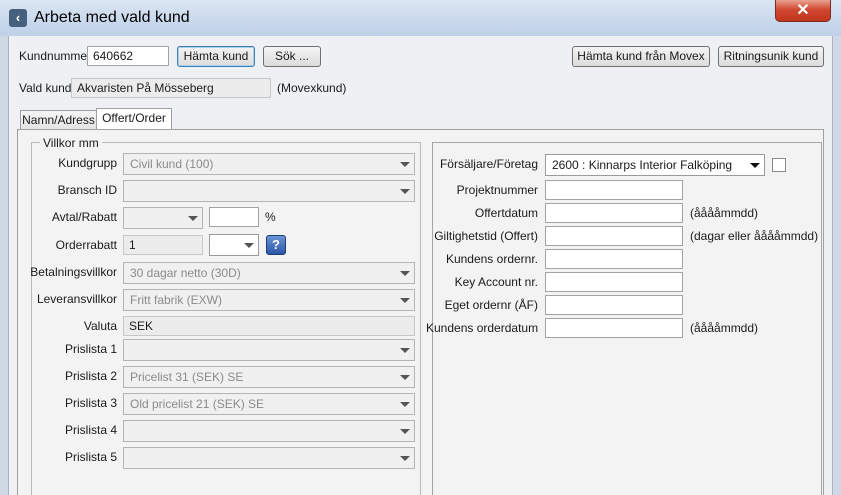 This screenshot has height=495, width=841. What do you see at coordinates (234, 245) in the screenshot?
I see `orderrabatt-select` at bounding box center [234, 245].